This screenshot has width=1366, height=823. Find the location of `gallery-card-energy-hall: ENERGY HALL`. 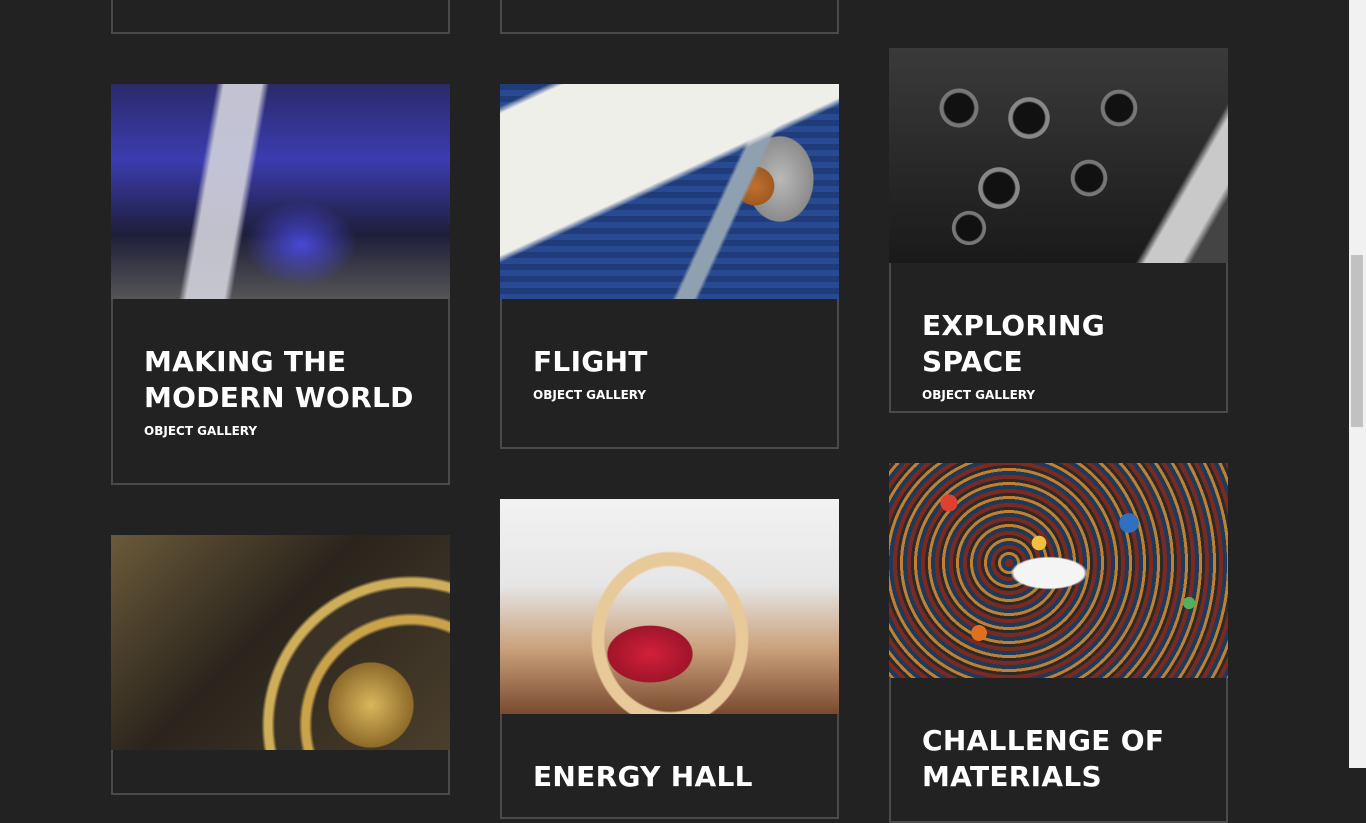

gallery-card-energy-hall: ENERGY HALL is located at coordinates (669, 659).